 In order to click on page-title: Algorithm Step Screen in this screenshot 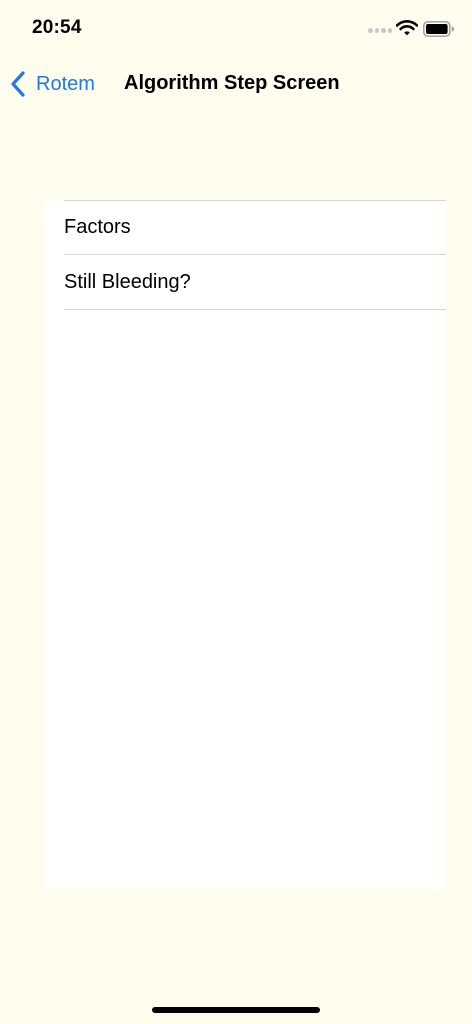, I will do `click(232, 83)`.